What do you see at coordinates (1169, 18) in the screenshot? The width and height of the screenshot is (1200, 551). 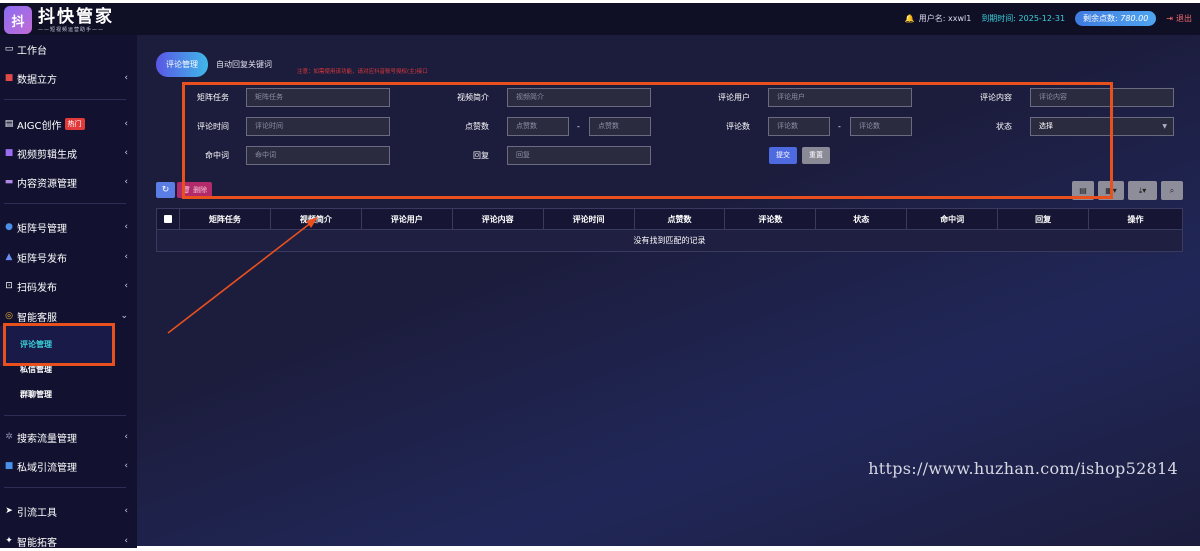 I see `logout-icon: ⇥` at bounding box center [1169, 18].